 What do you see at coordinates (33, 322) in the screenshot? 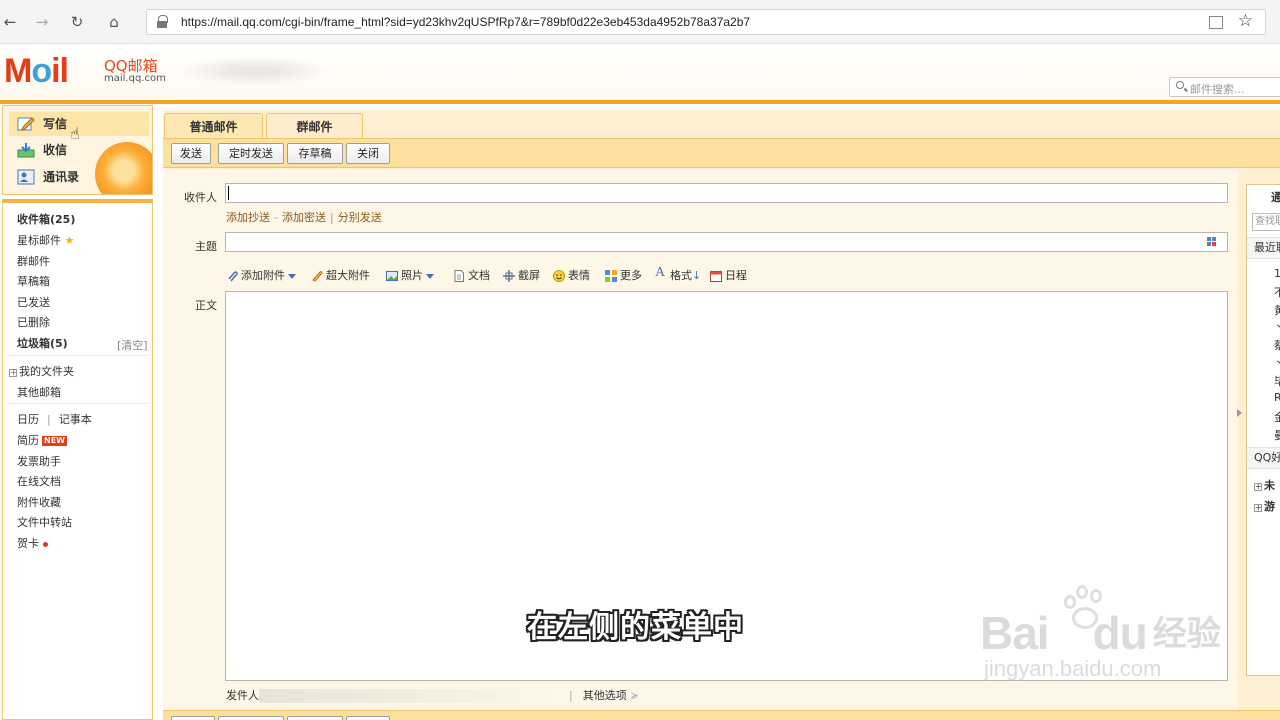
I see `folder-deleted: 已删除` at bounding box center [33, 322].